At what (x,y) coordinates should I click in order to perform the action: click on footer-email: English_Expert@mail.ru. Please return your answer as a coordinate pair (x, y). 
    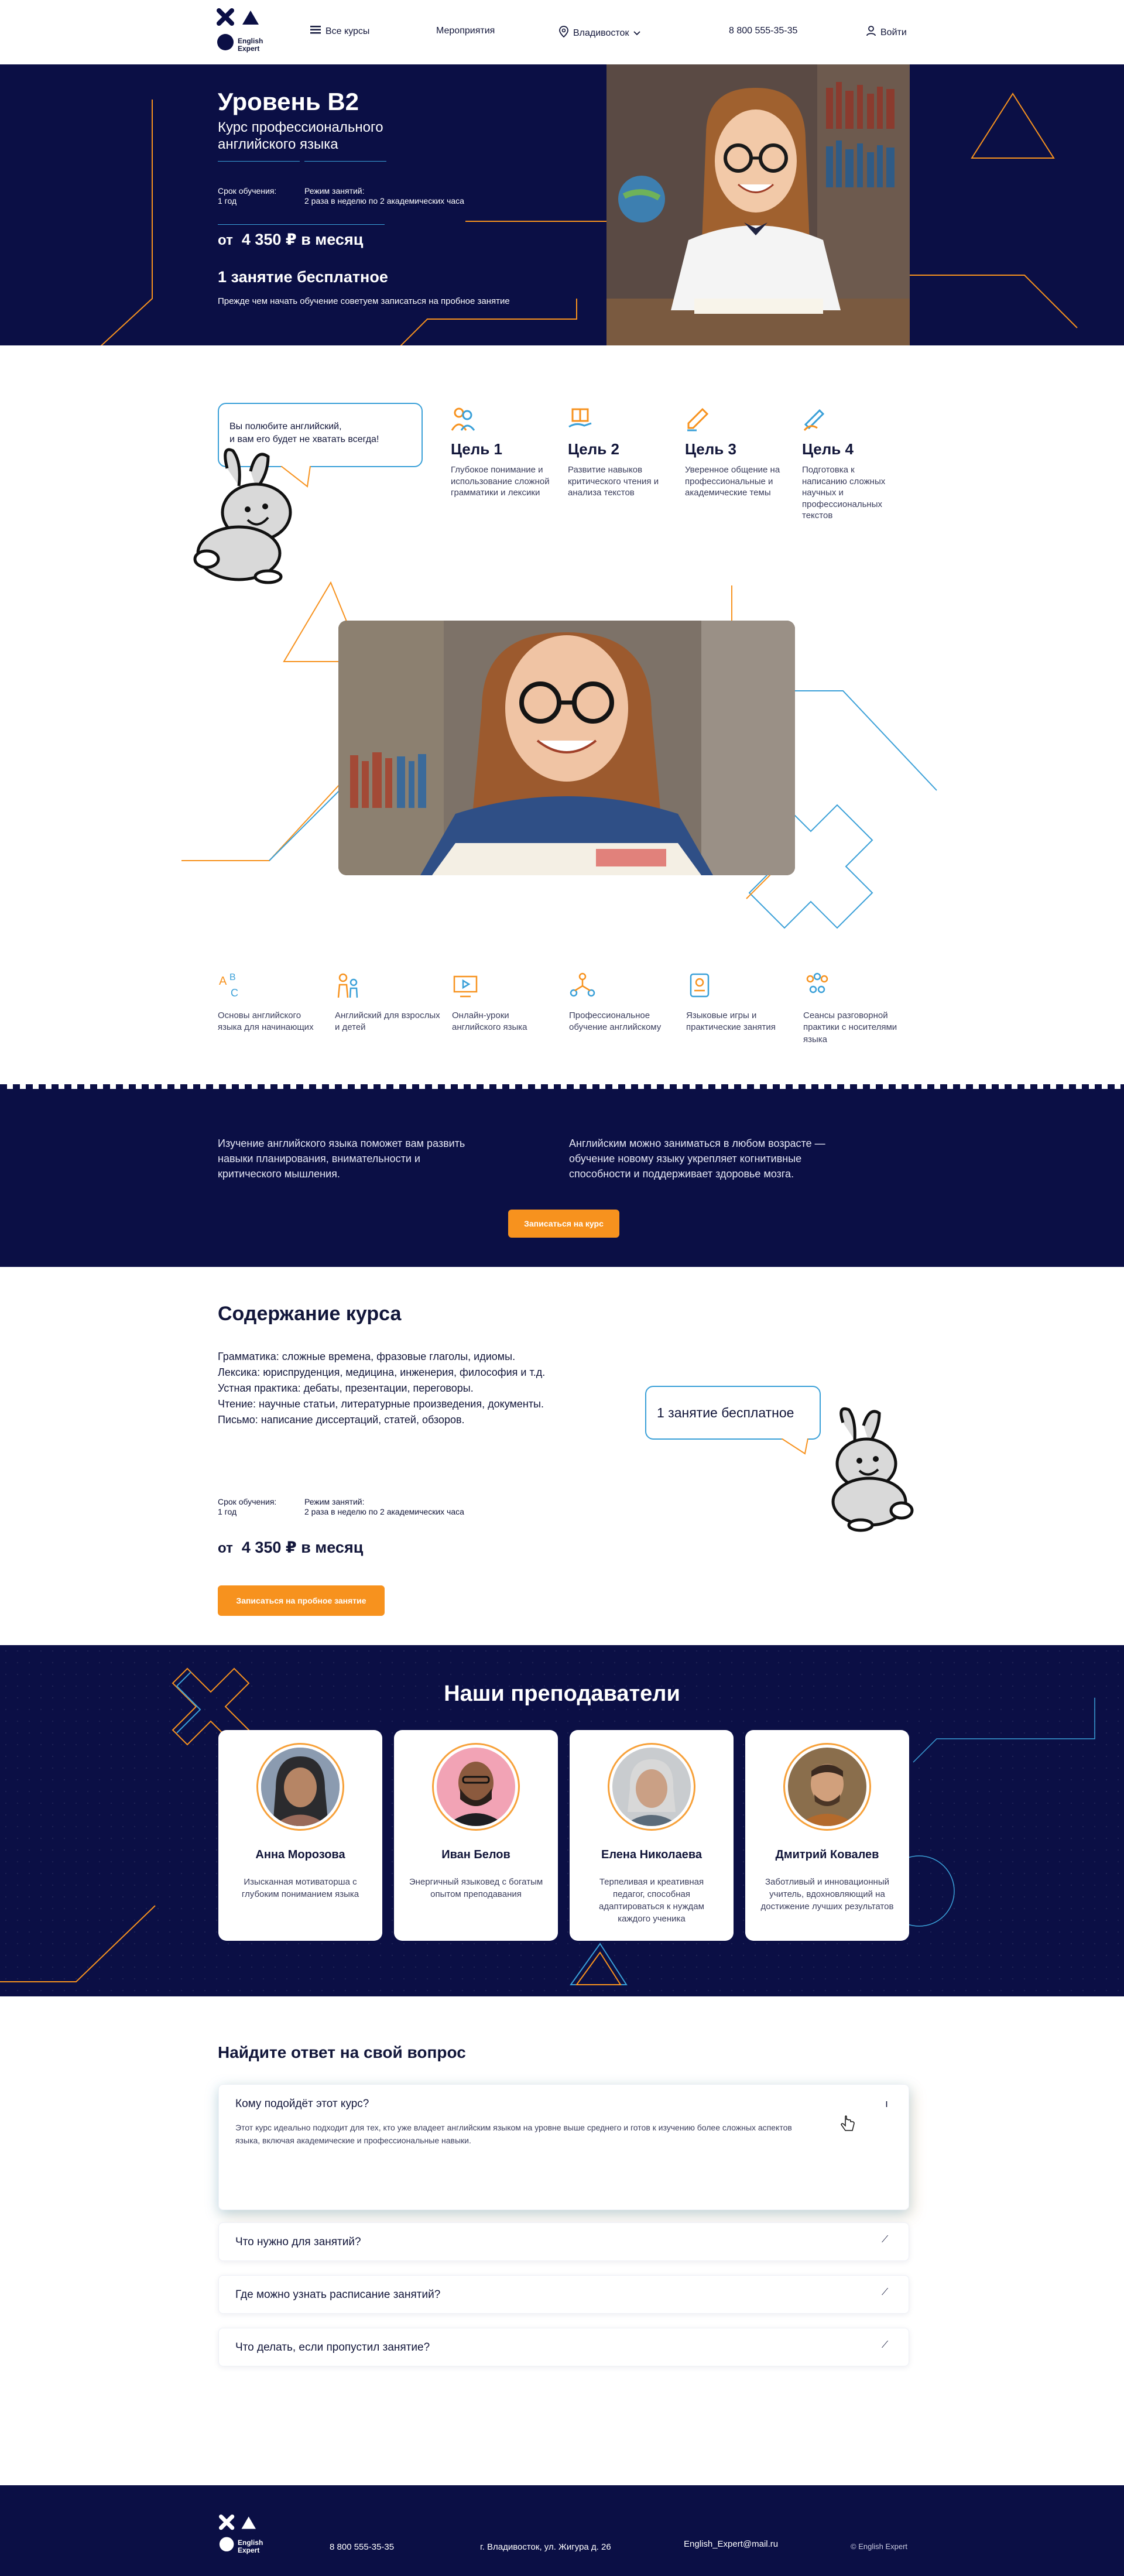
    Looking at the image, I should click on (731, 2544).